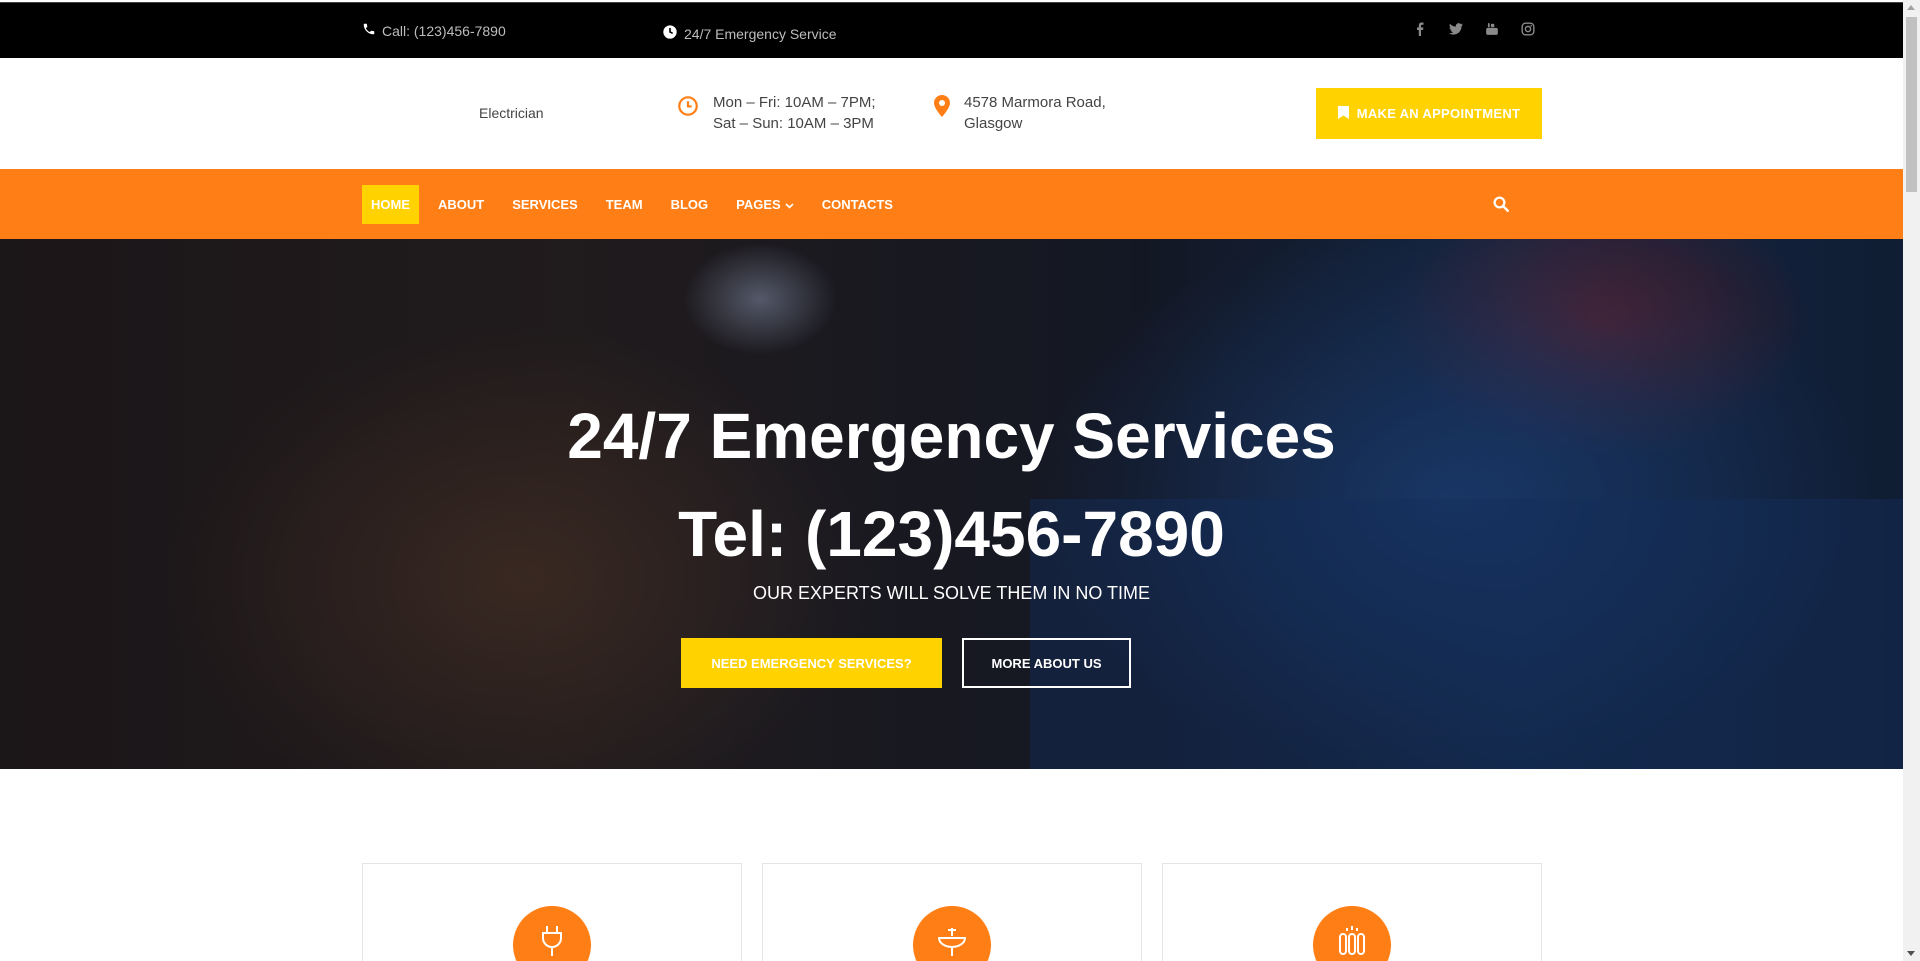 The image size is (1920, 961). I want to click on address-line-2: Glasgow, so click(993, 123).